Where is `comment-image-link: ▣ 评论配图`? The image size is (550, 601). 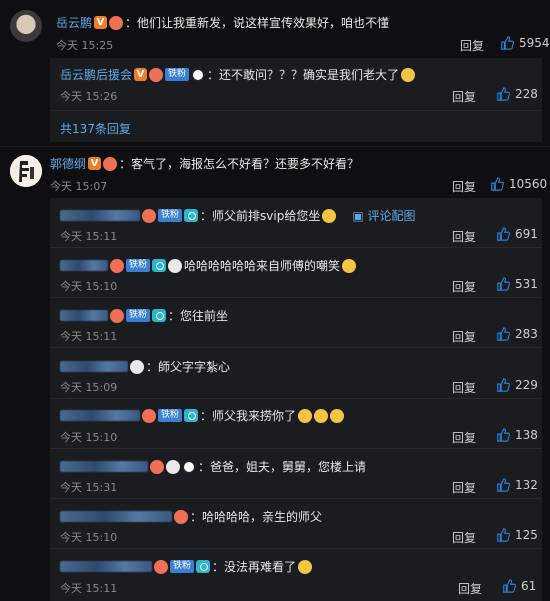
comment-image-link: ▣ 评论配图 is located at coordinates (383, 215).